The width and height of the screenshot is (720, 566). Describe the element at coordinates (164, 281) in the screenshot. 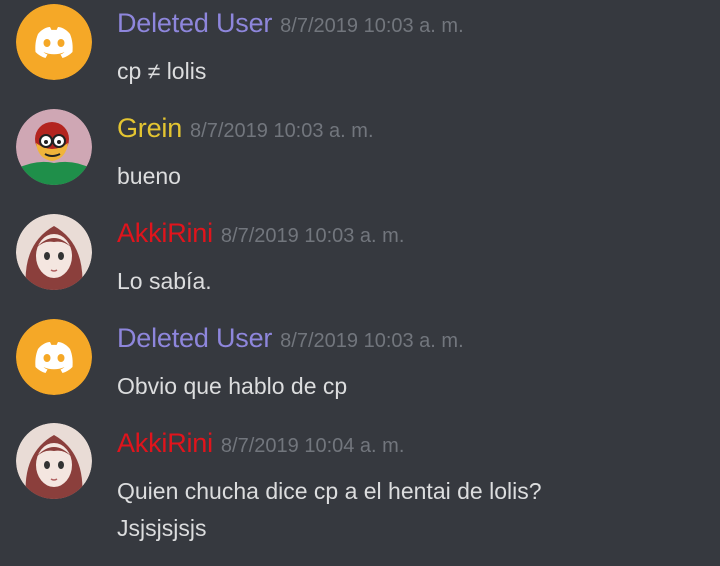

I see `message-text: Lo sabía.` at that location.